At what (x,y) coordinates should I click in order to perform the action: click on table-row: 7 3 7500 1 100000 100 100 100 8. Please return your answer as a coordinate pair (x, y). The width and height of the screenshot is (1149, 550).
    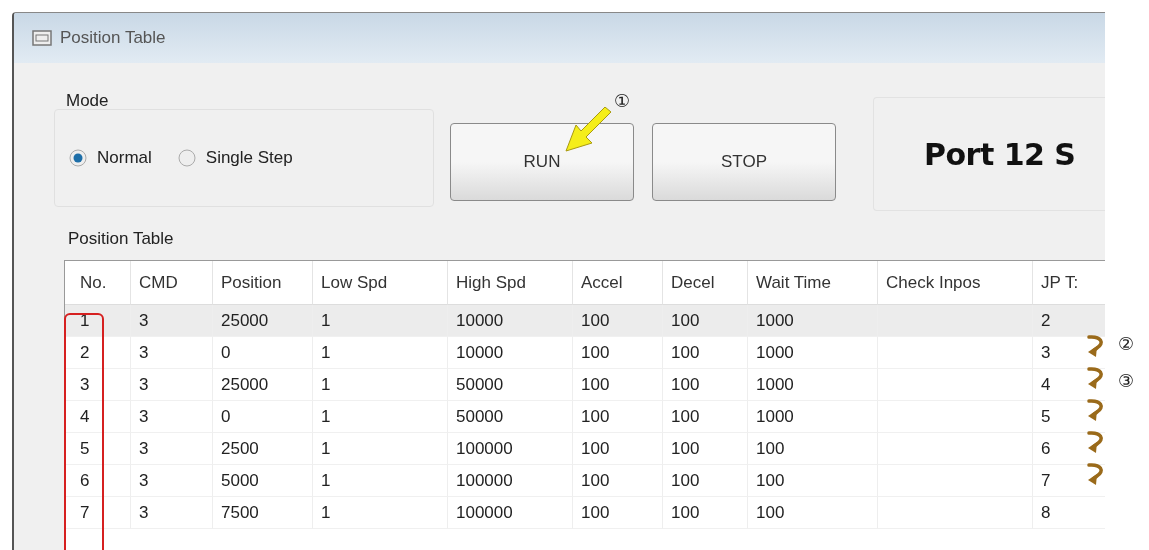
    Looking at the image, I should click on (585, 513).